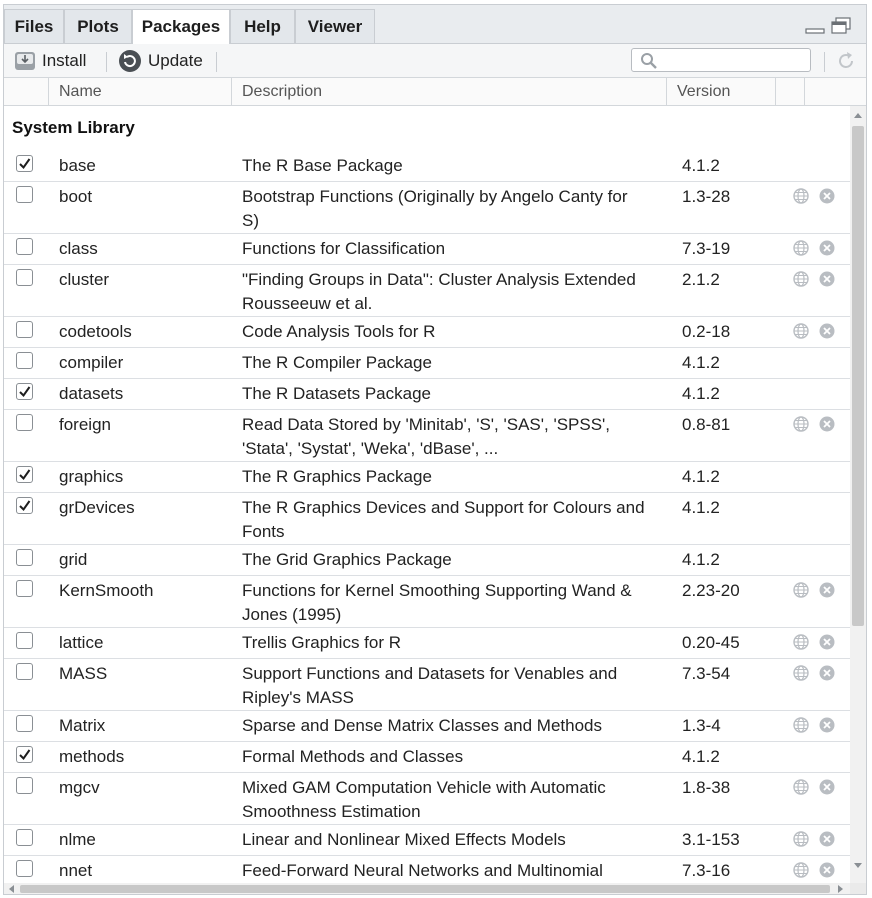  What do you see at coordinates (77, 166) in the screenshot?
I see `package-name: base` at bounding box center [77, 166].